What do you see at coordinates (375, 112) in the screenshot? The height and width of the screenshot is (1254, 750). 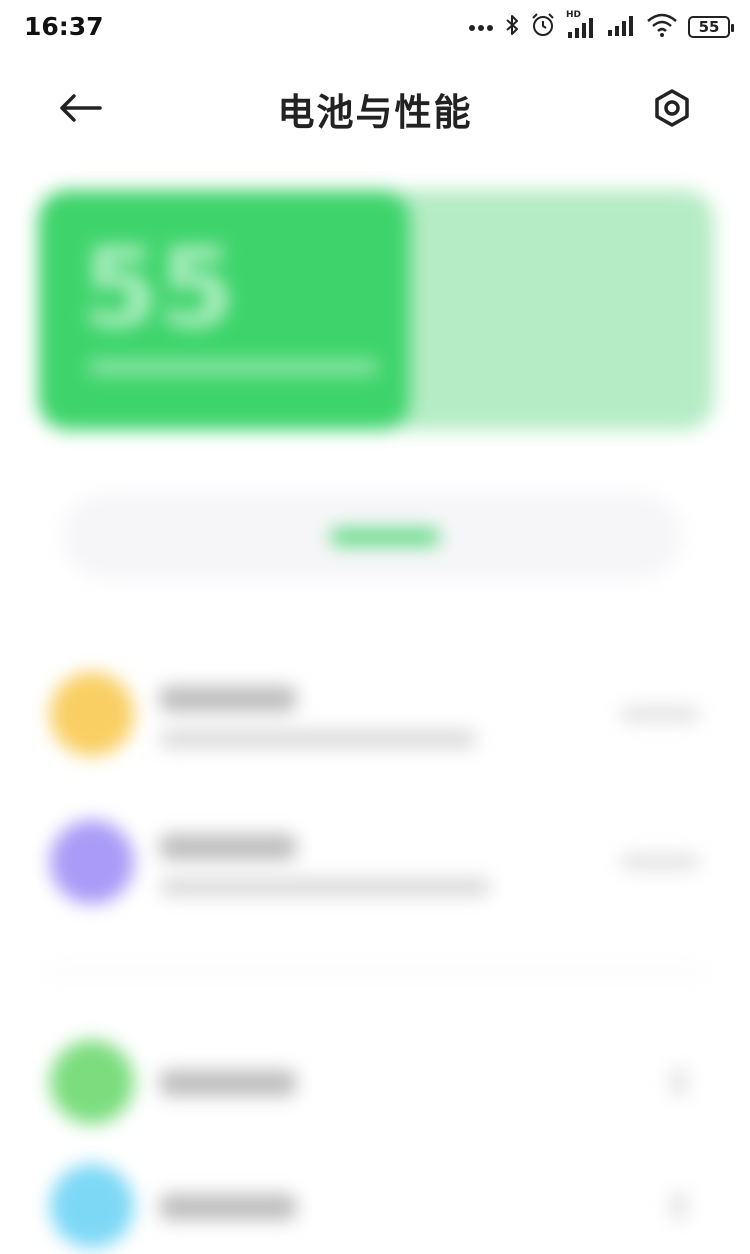 I see `page-title: 电池与性能` at bounding box center [375, 112].